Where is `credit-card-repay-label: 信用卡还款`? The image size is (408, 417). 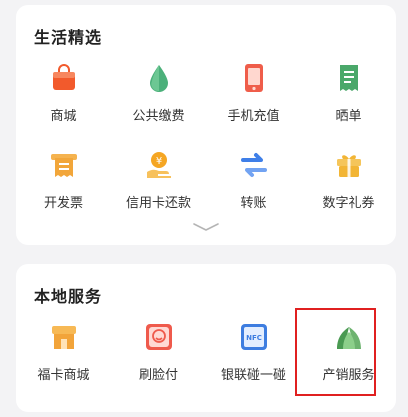 credit-card-repay-label: 信用卡还款 is located at coordinates (158, 202).